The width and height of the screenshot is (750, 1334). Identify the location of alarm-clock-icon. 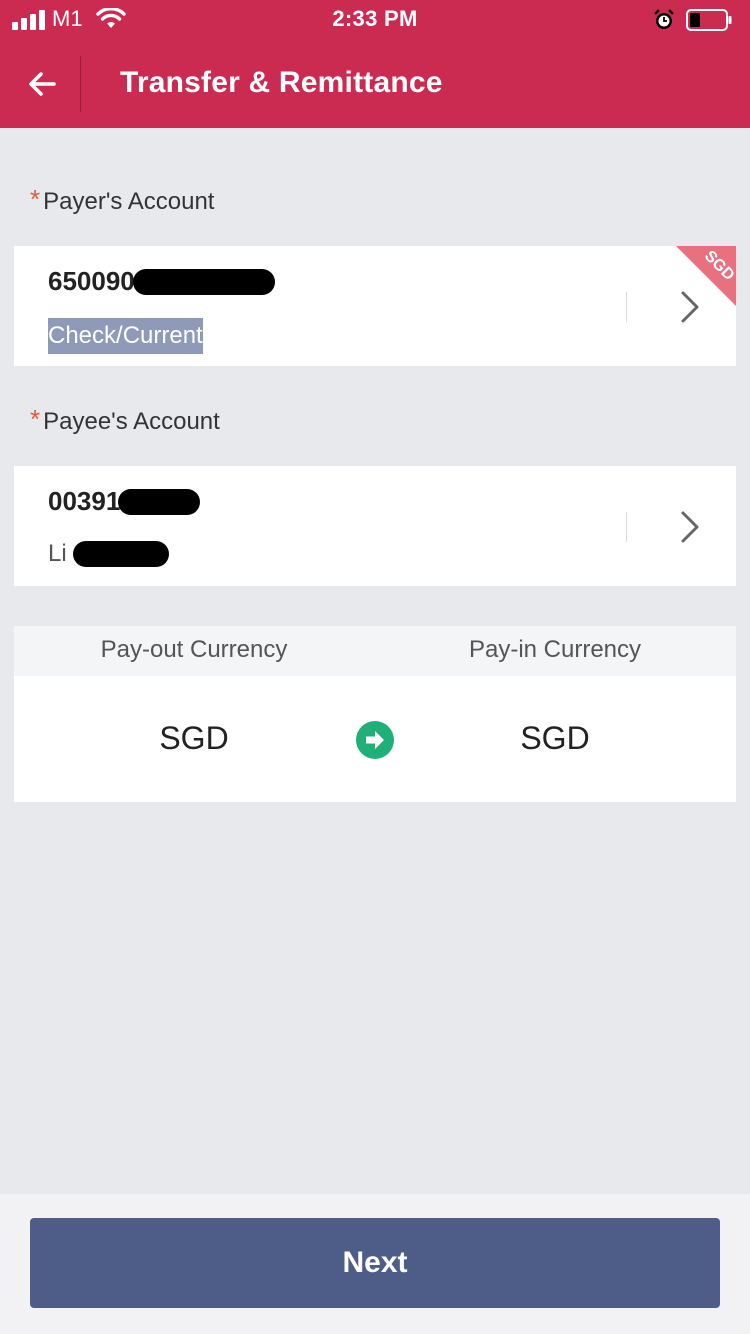
(664, 19).